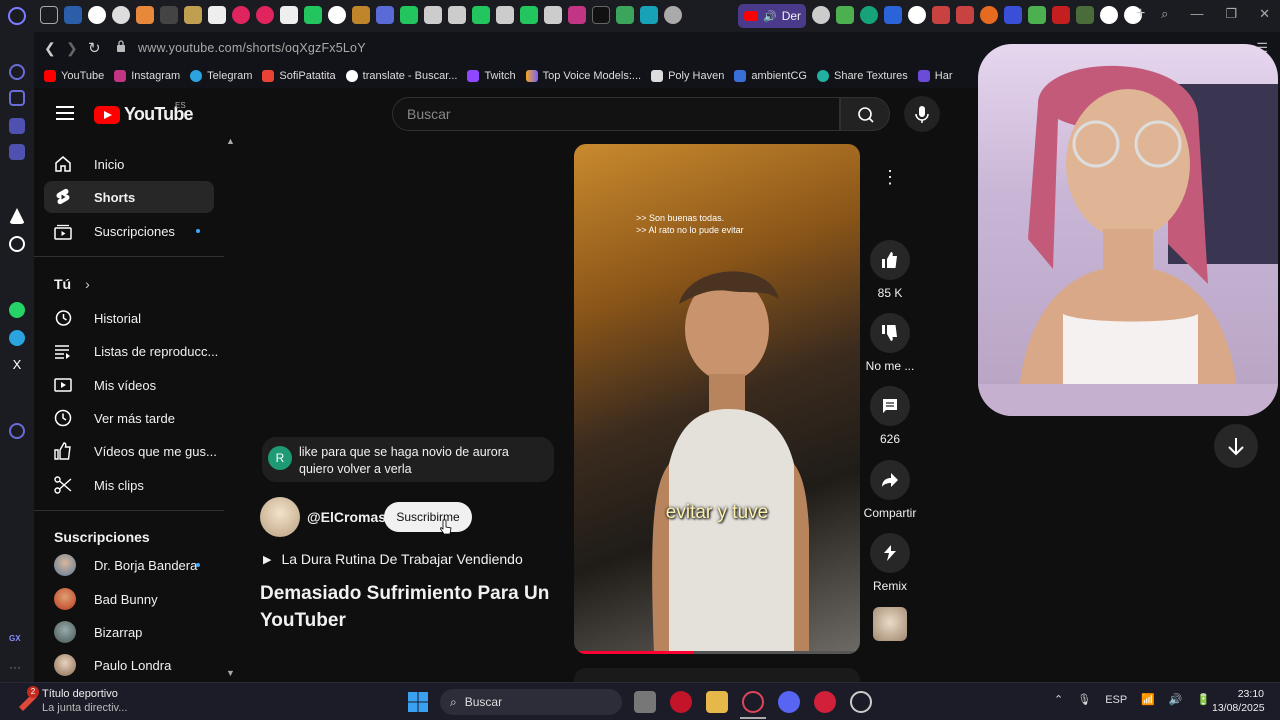  What do you see at coordinates (129, 418) in the screenshot?
I see `sidebar-item-ver-mas-tarde: Ver más tarde` at bounding box center [129, 418].